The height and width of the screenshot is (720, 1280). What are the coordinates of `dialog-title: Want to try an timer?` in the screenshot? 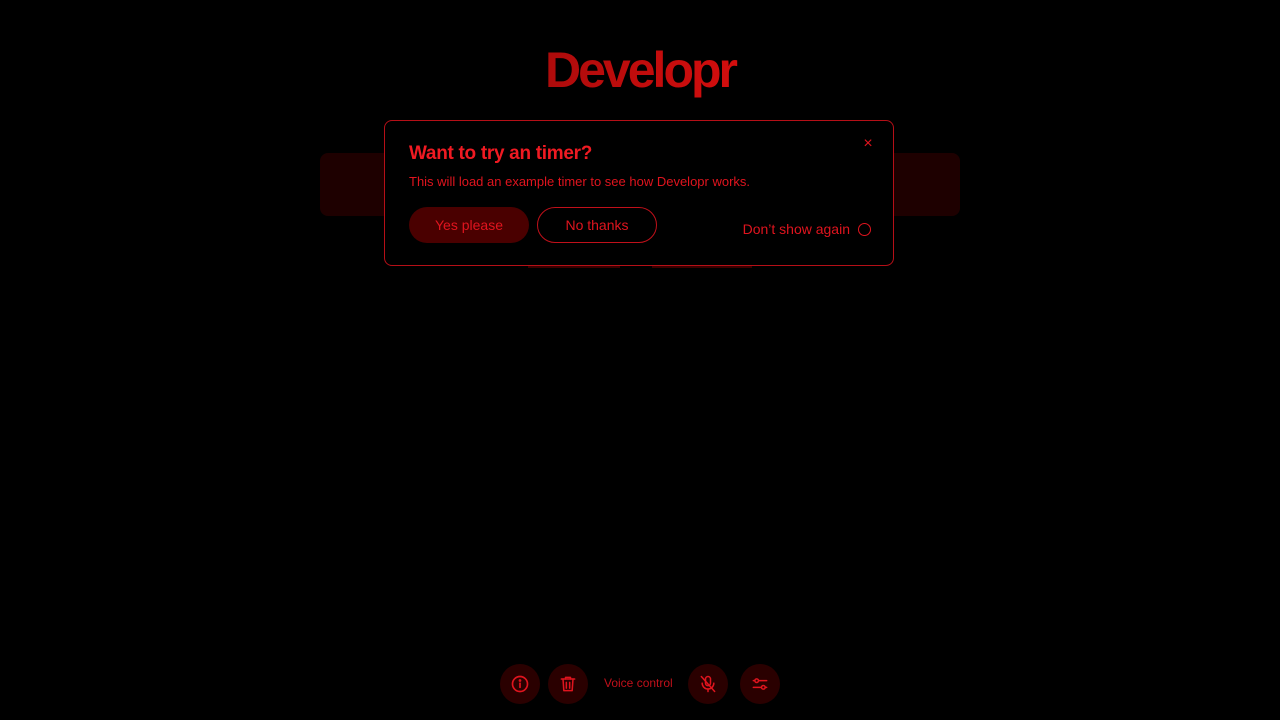 It's located at (501, 153).